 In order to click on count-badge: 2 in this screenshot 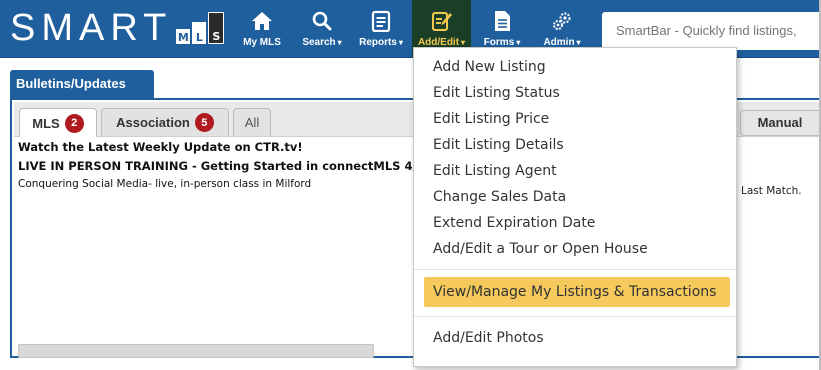, I will do `click(74, 123)`.